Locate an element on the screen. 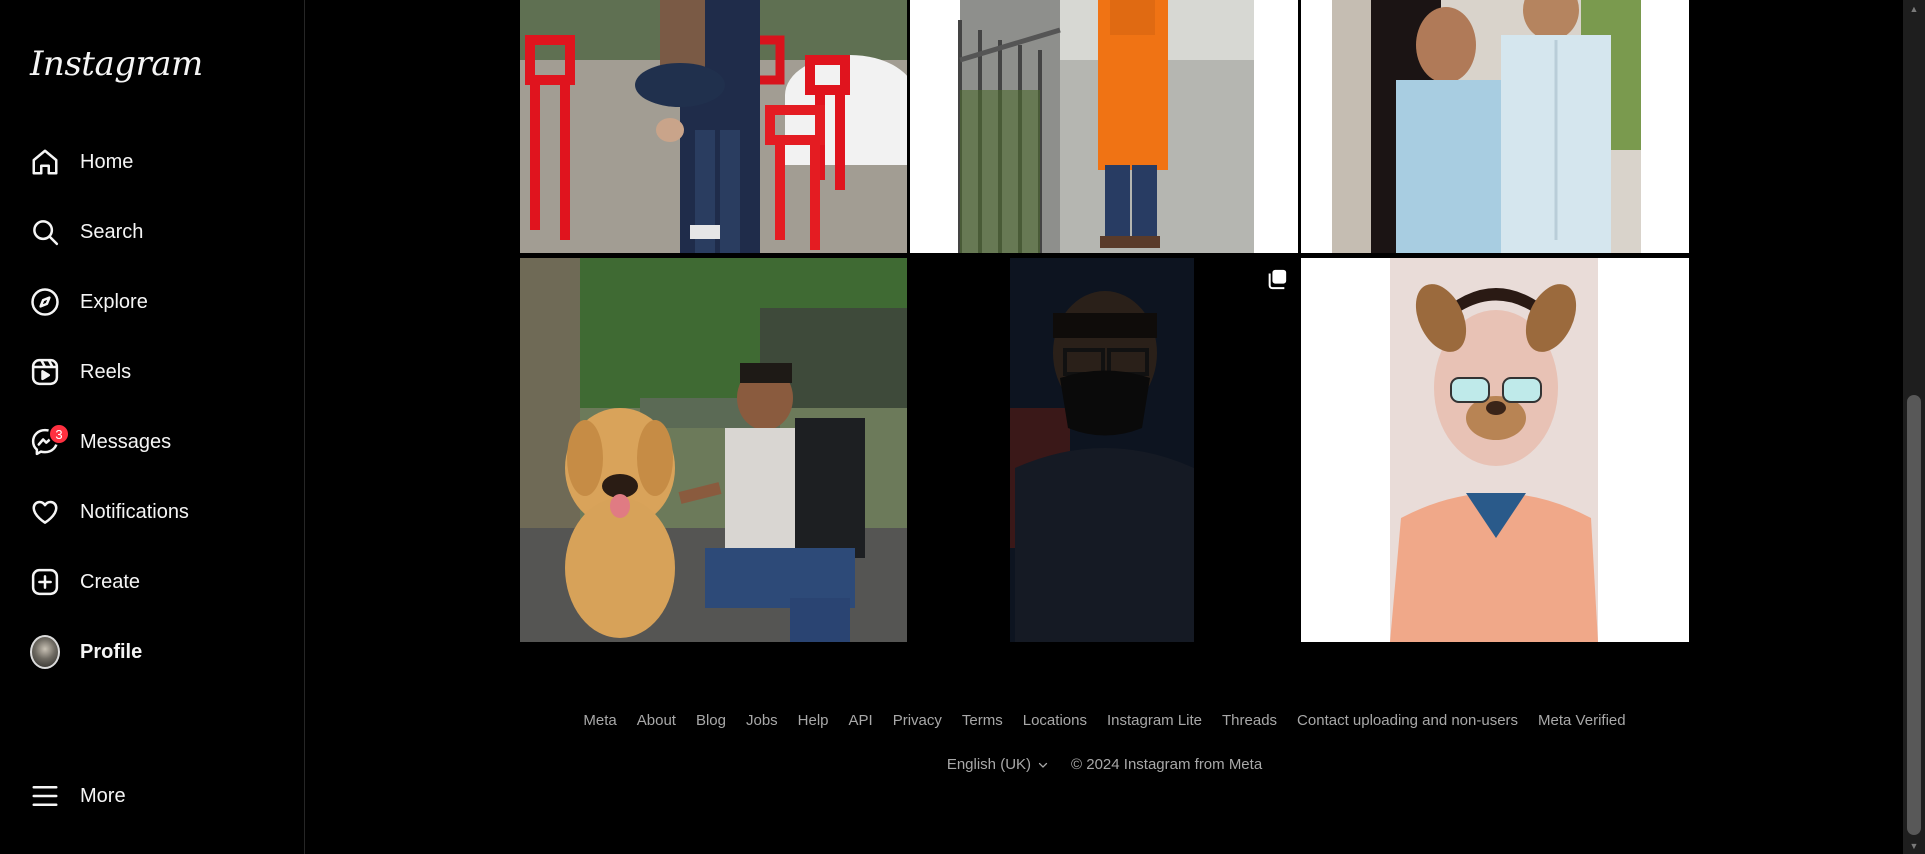 This screenshot has height=854, width=1925. nav-create: Create is located at coordinates (152, 582).